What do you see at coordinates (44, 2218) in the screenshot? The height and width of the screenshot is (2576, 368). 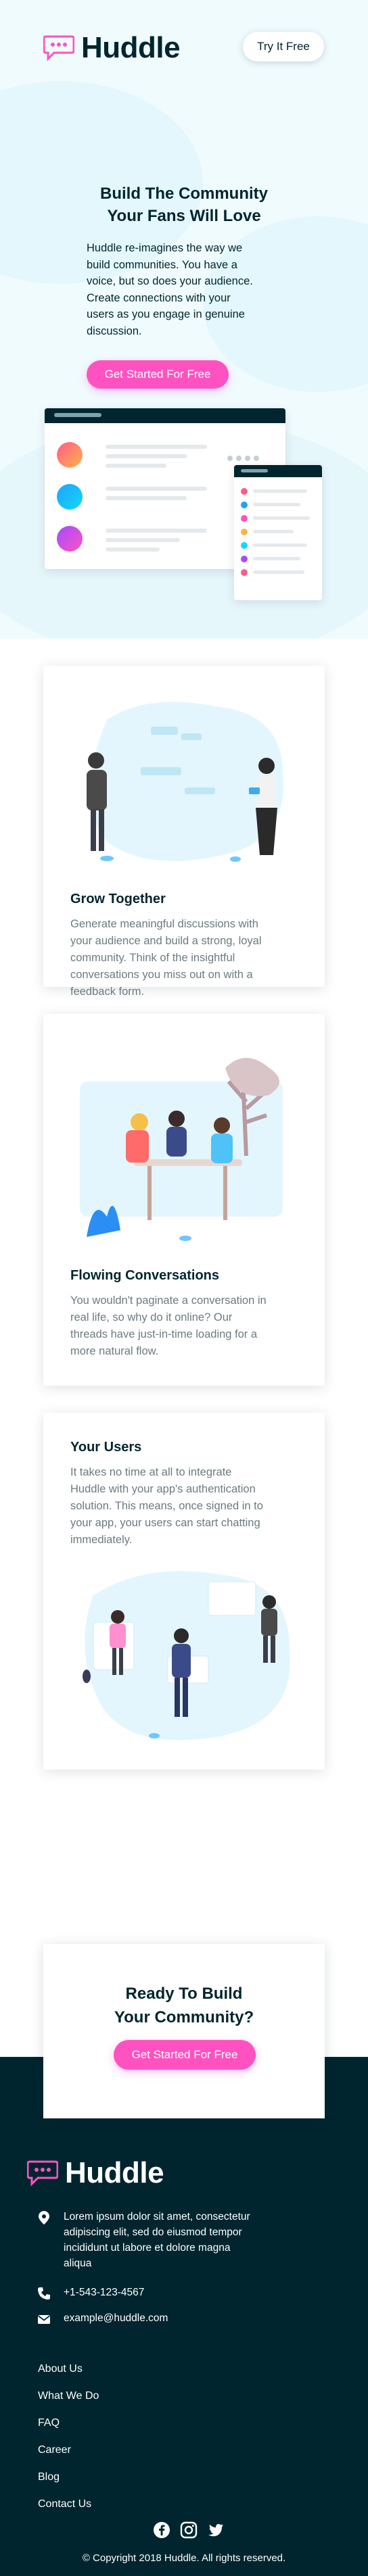 I see `location-pin-icon` at bounding box center [44, 2218].